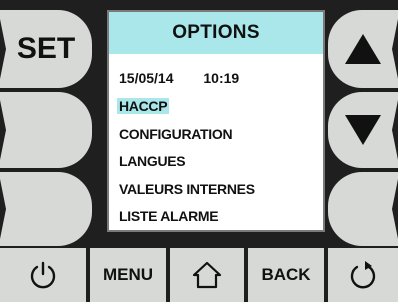 The height and width of the screenshot is (302, 398). Describe the element at coordinates (221, 78) in the screenshot. I see `time-text: 10:19` at that location.